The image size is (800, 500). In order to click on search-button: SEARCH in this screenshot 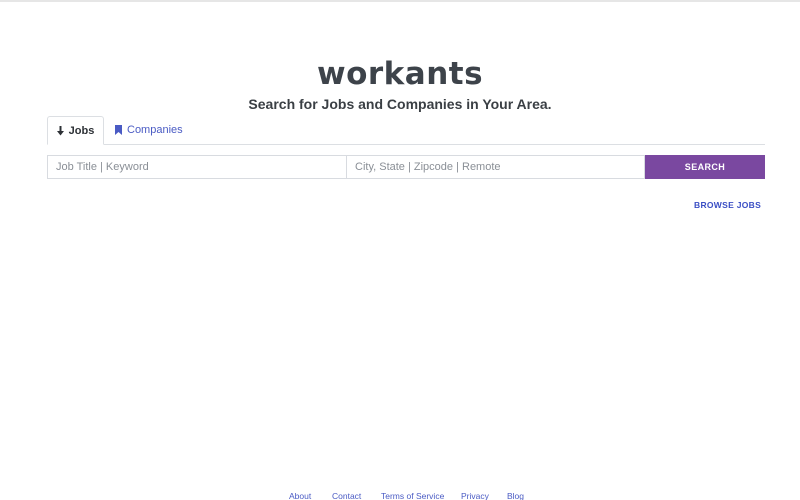, I will do `click(705, 167)`.